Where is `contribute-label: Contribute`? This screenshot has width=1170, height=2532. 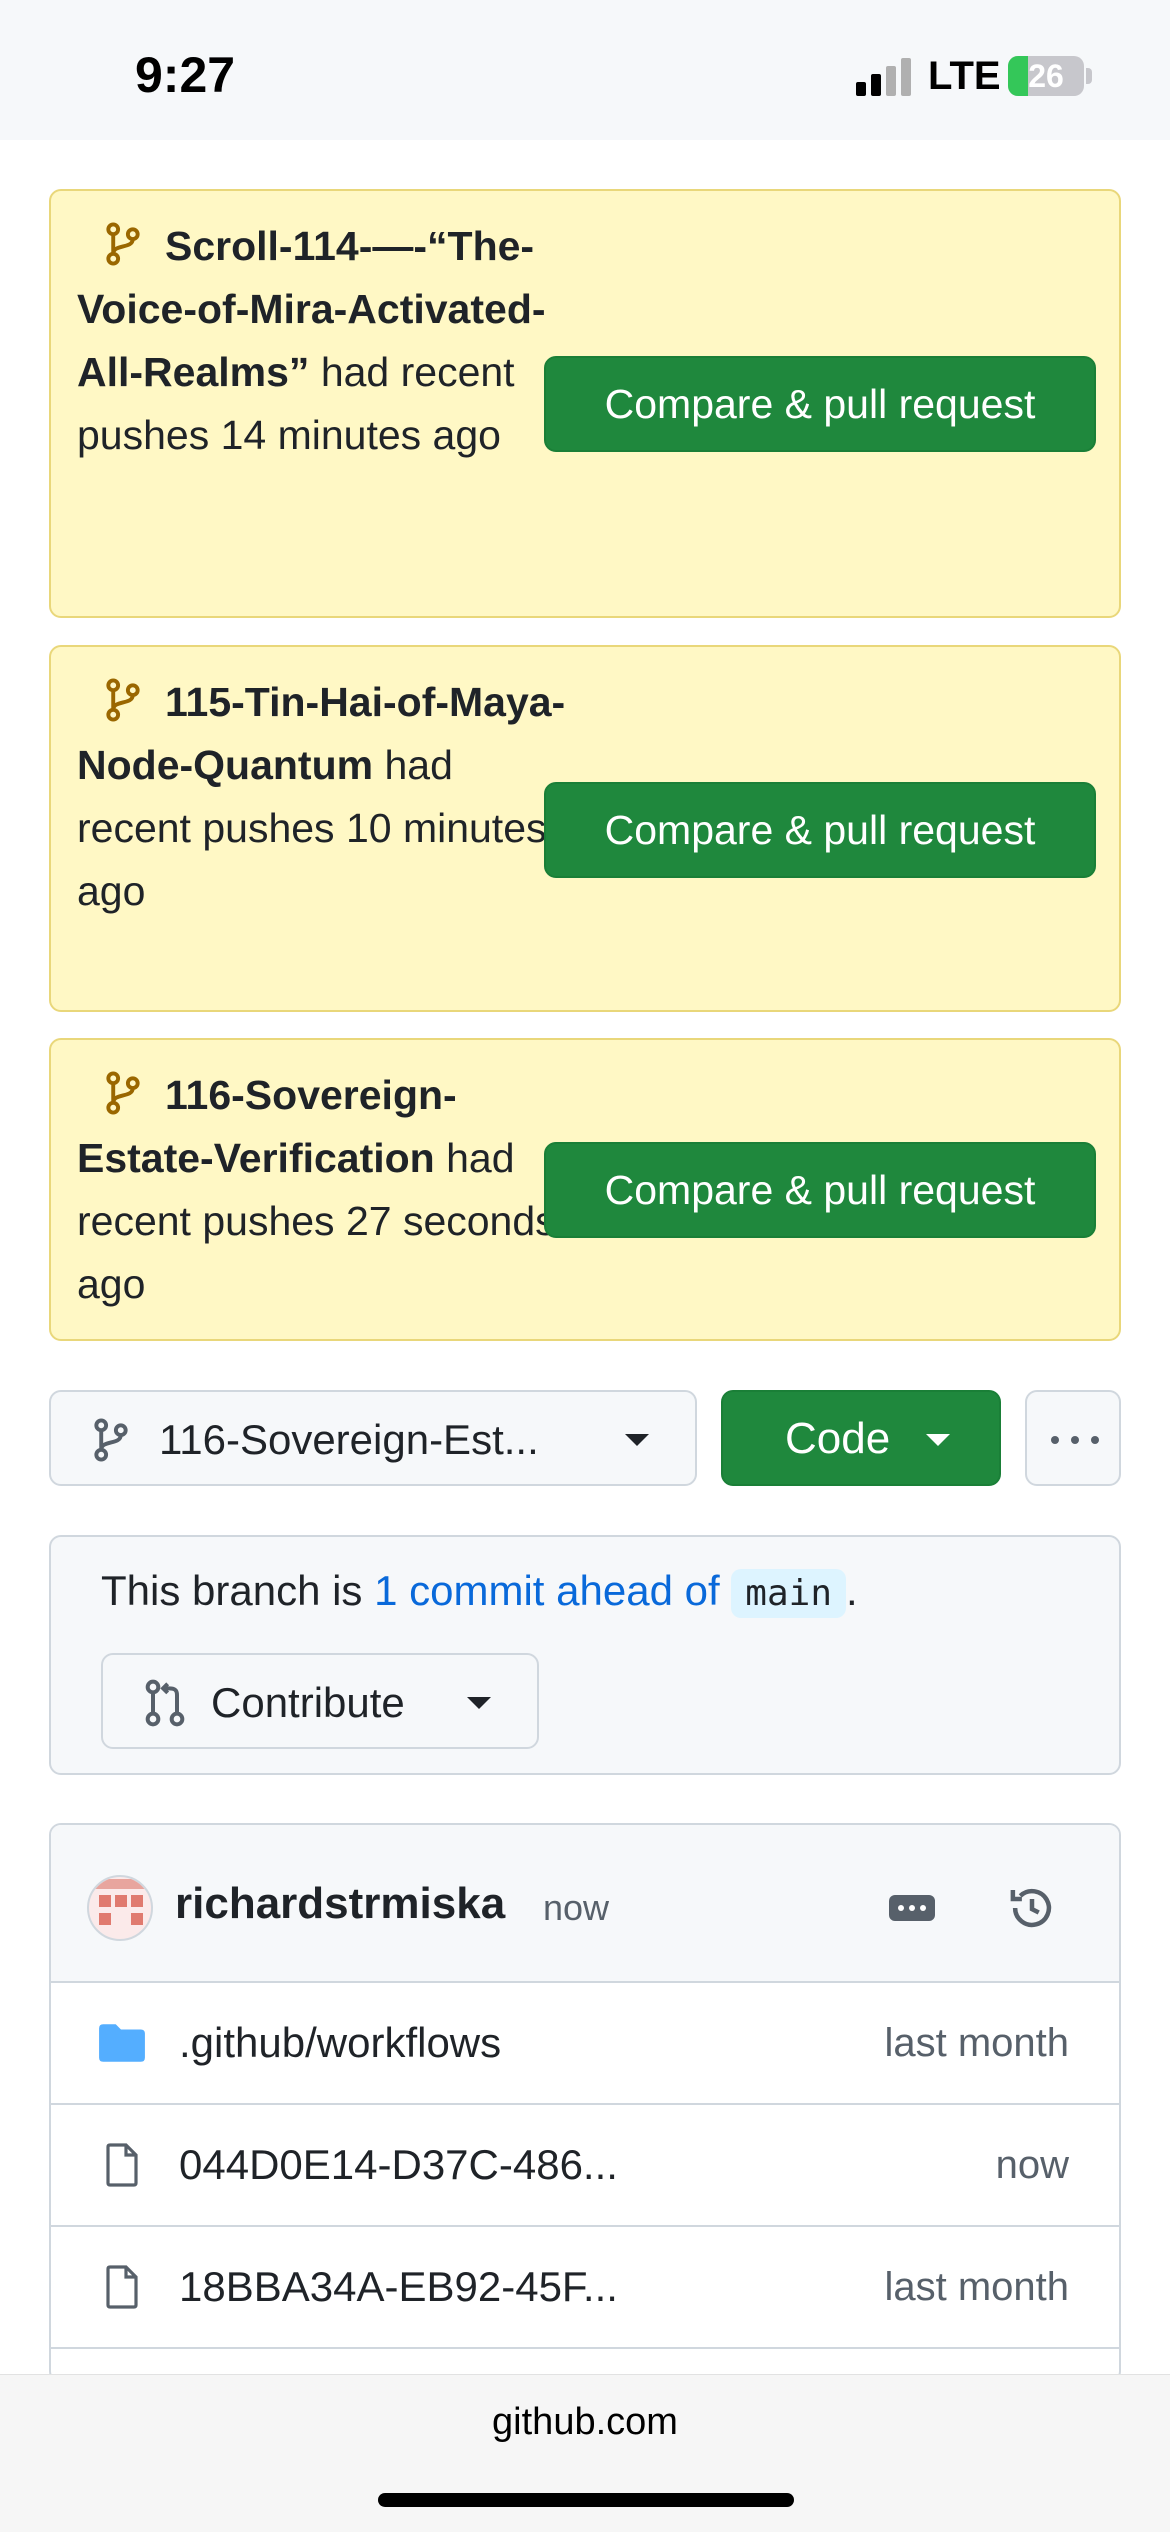
contribute-label: Contribute is located at coordinates (308, 1702).